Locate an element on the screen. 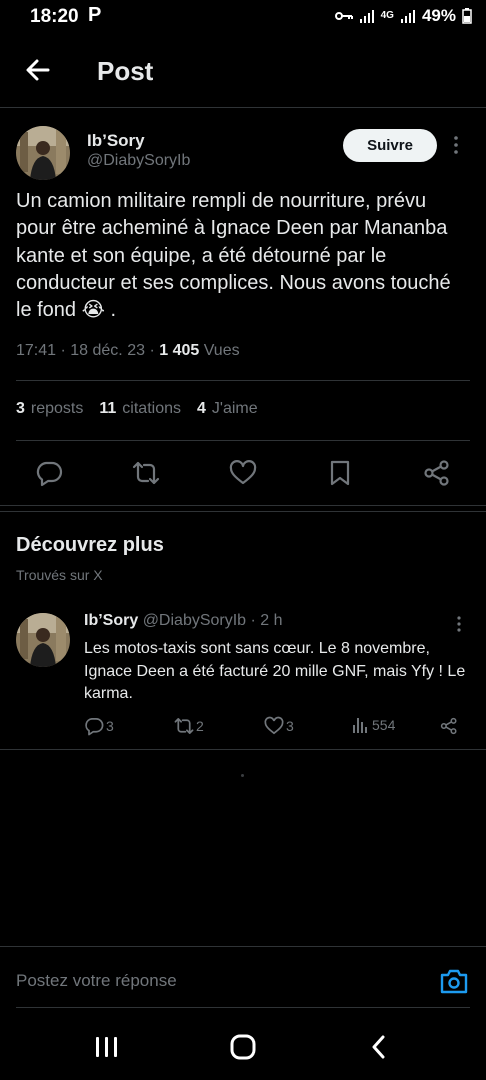  reply-divider is located at coordinates (243, 946).